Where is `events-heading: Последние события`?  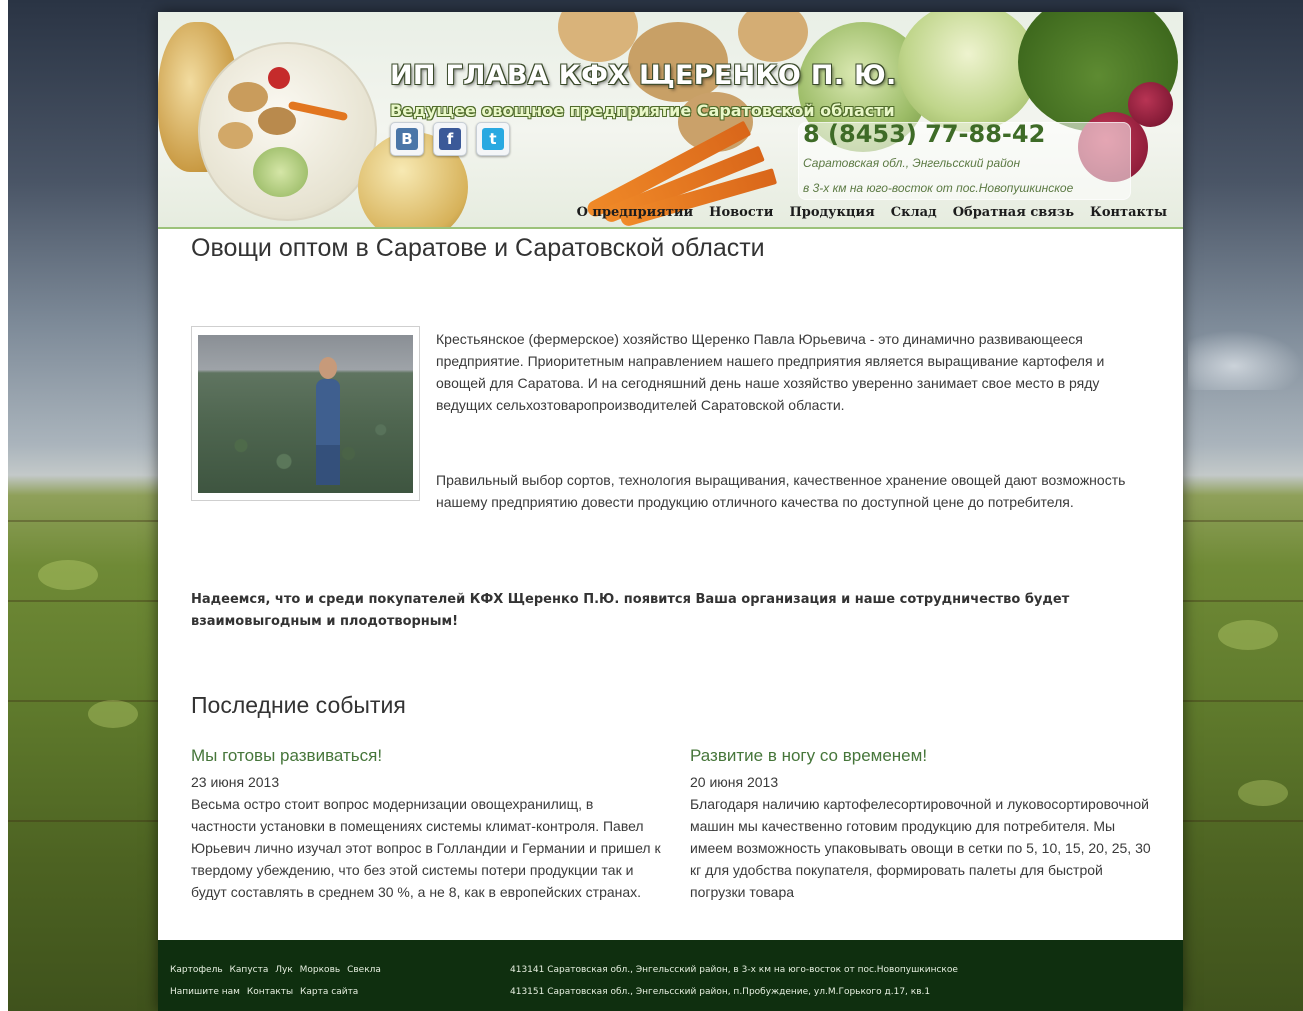
events-heading: Последние события is located at coordinates (298, 705).